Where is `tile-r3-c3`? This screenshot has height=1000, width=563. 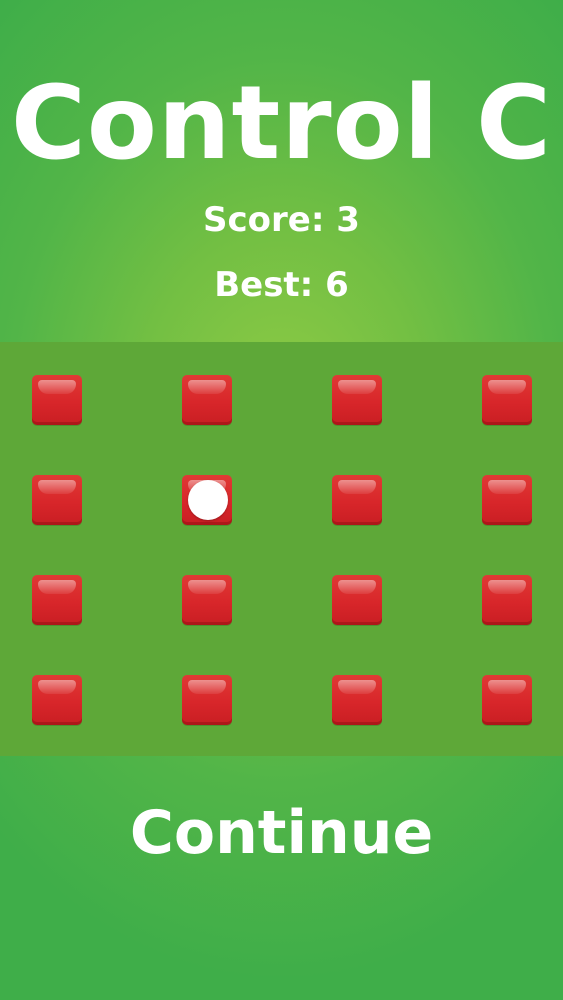
tile-r3-c3 is located at coordinates (357, 600).